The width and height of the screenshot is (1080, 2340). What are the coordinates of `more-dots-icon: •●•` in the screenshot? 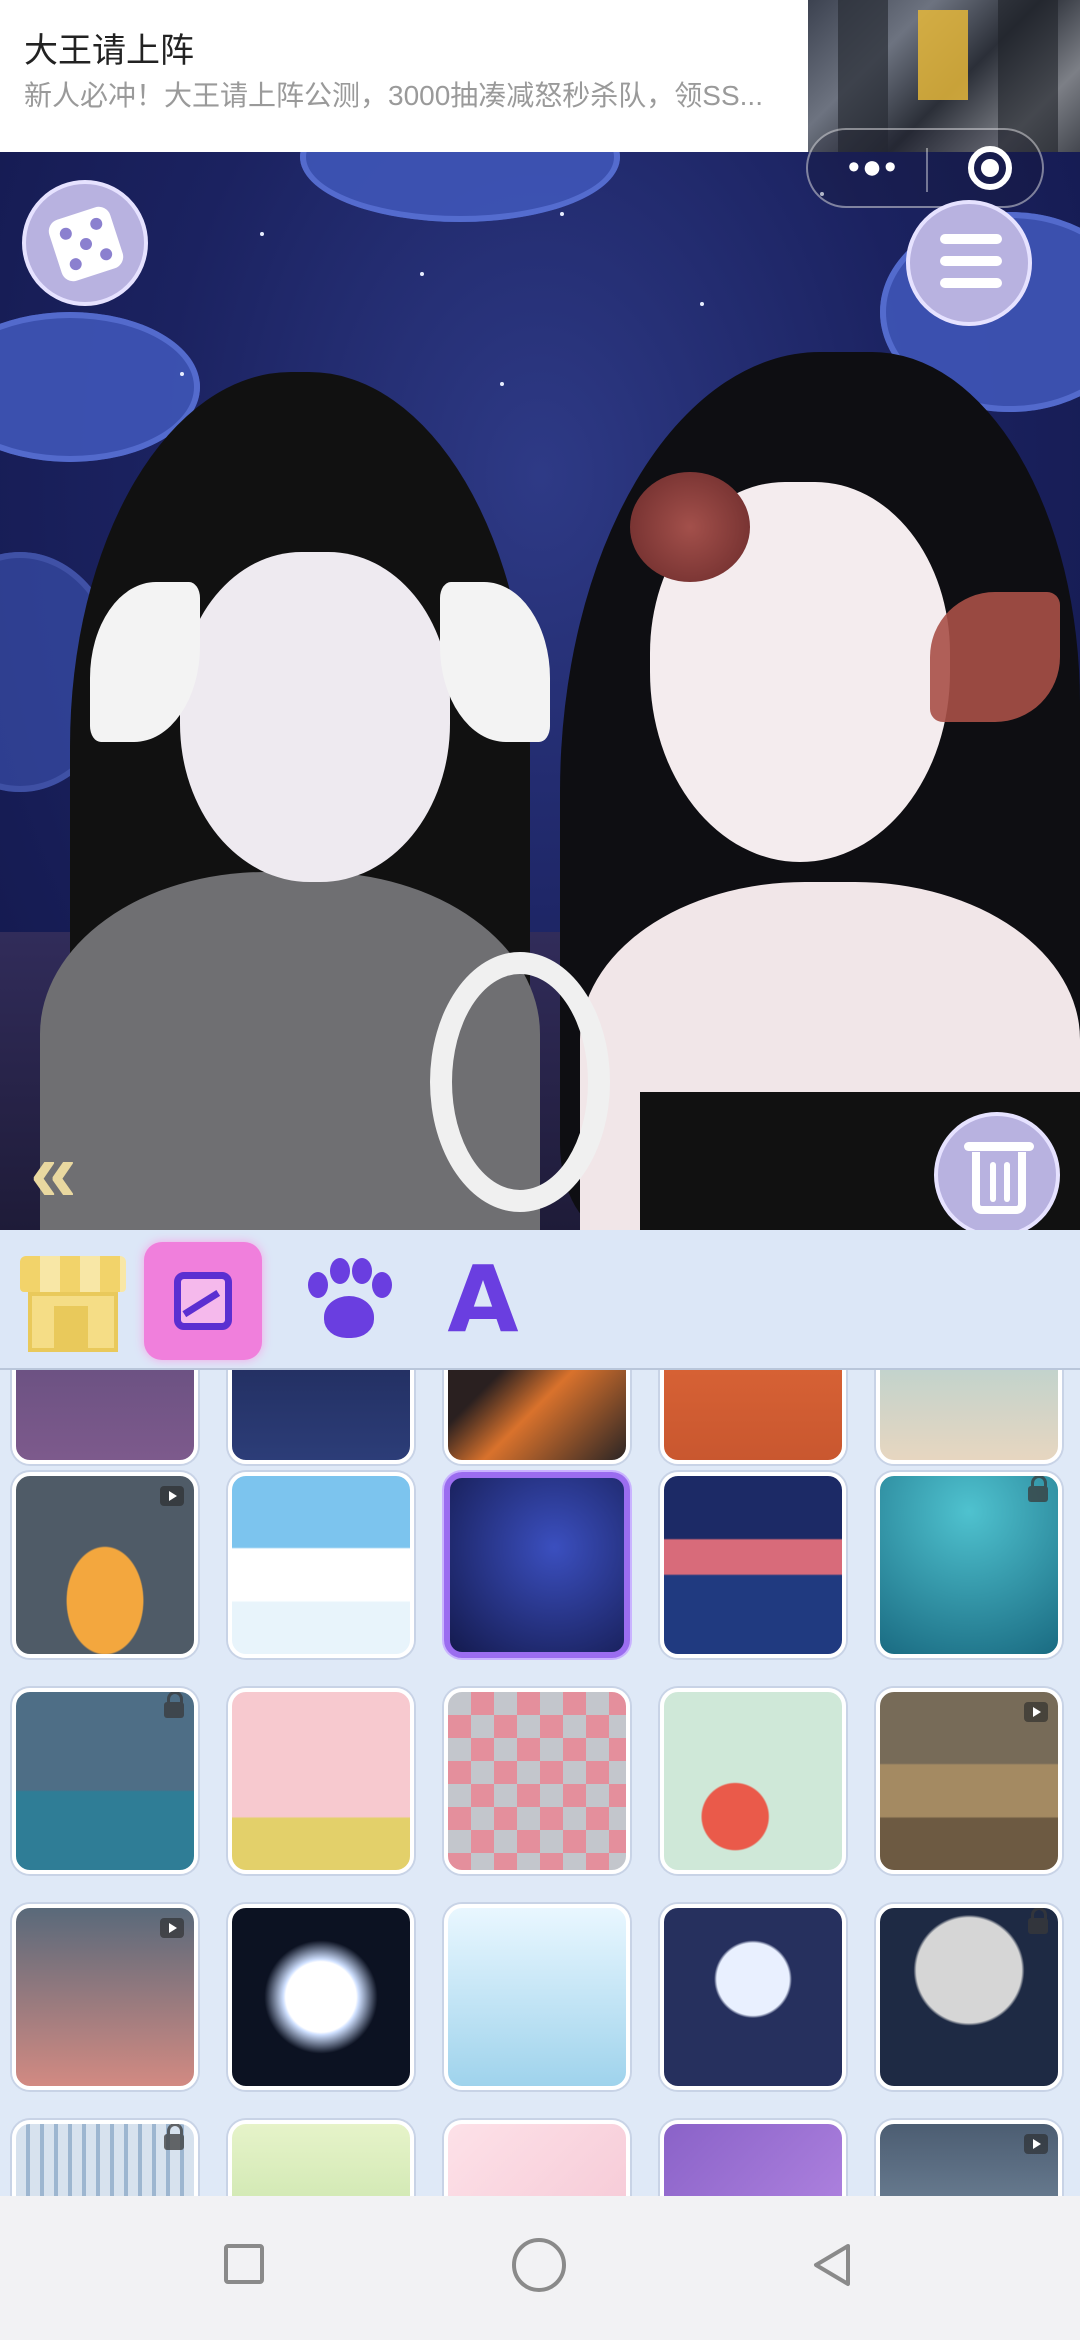 It's located at (873, 169).